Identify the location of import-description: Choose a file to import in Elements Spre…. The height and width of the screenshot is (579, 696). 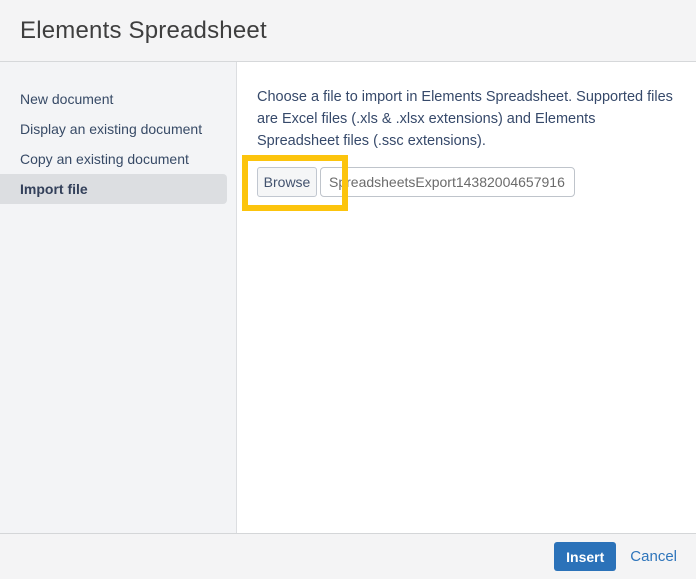
(465, 119).